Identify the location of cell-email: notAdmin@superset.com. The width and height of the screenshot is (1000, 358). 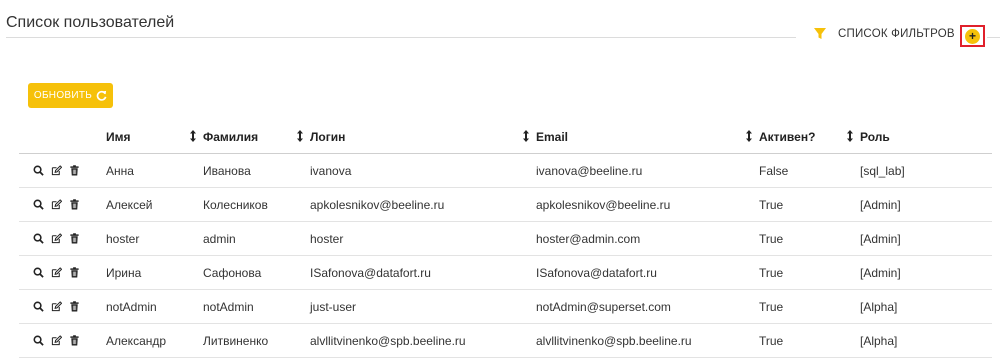
(647, 306).